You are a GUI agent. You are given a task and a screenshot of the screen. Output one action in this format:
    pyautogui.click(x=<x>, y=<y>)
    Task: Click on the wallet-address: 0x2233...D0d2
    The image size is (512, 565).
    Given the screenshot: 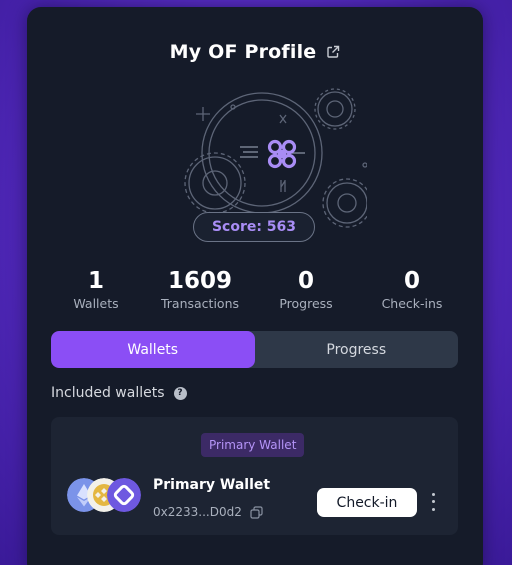 What is the action you would take?
    pyautogui.click(x=197, y=512)
    